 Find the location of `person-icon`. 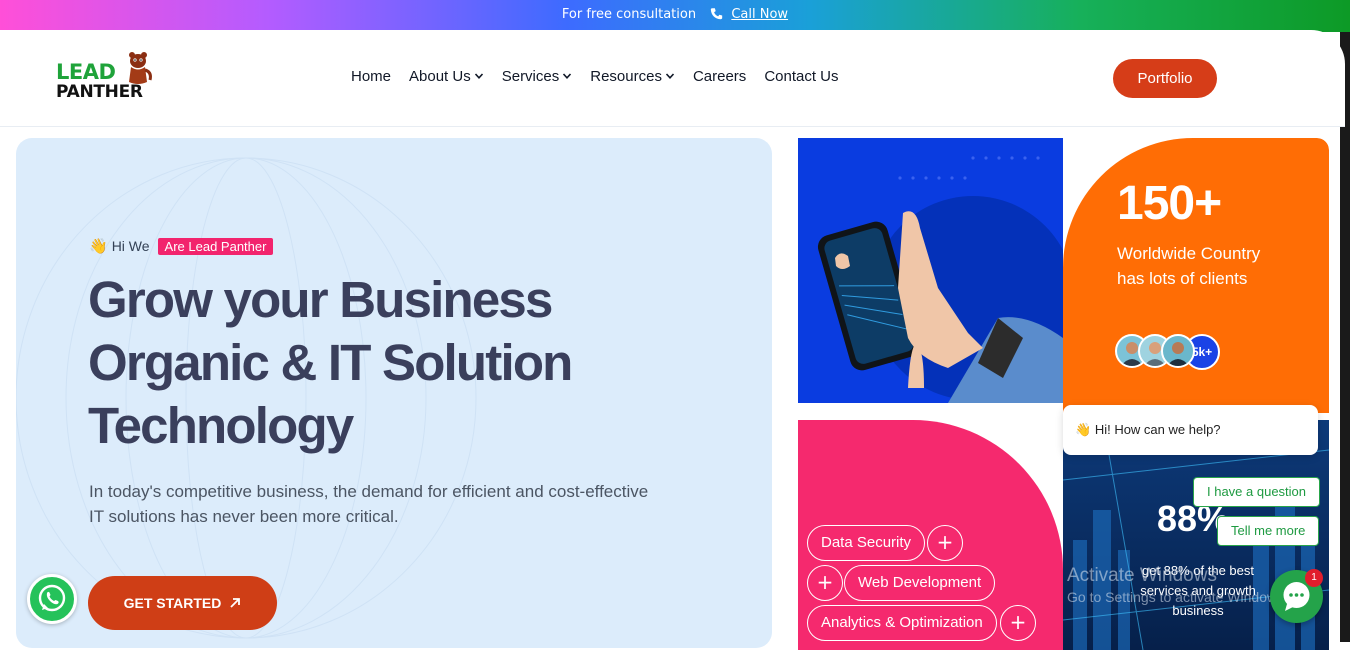

person-icon is located at coordinates (1178, 354).